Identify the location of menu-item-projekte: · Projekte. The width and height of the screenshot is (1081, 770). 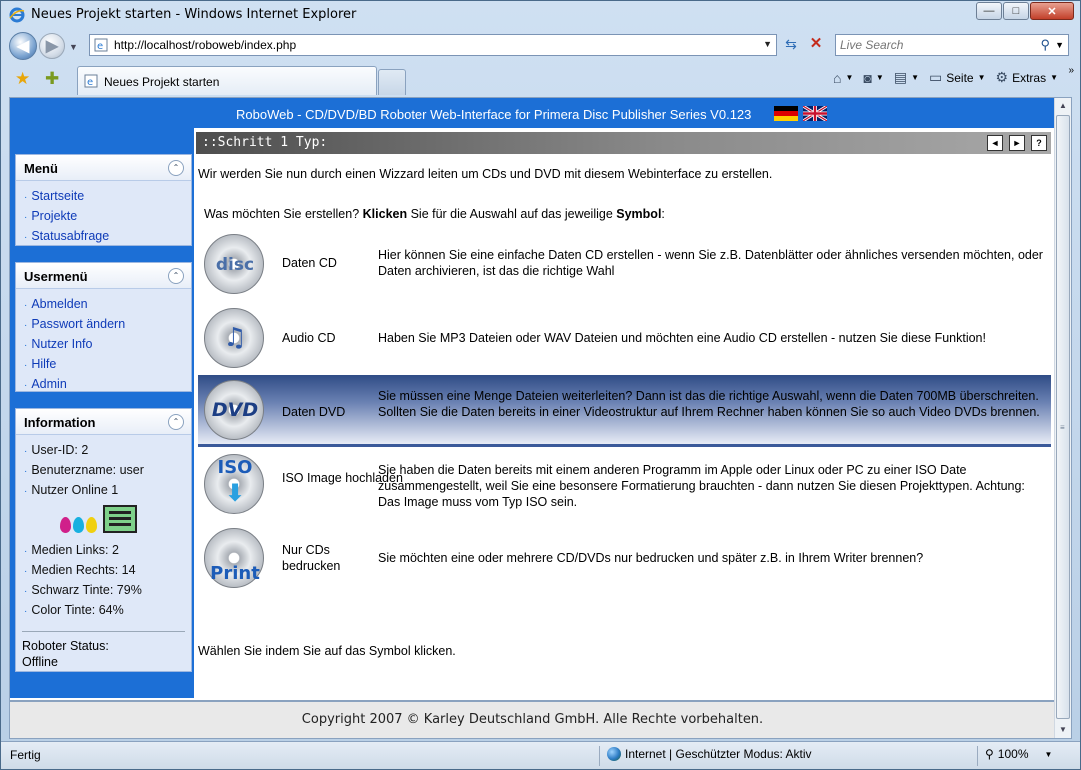
(104, 217).